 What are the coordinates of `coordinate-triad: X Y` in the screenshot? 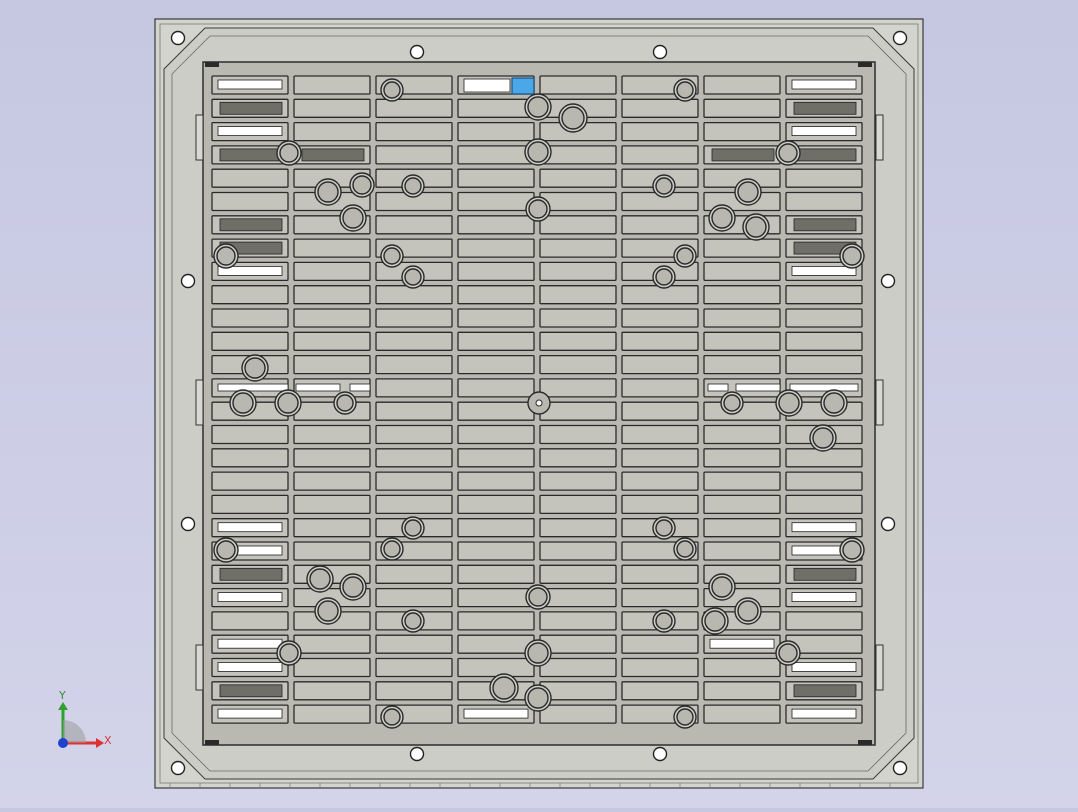 It's located at (85, 718).